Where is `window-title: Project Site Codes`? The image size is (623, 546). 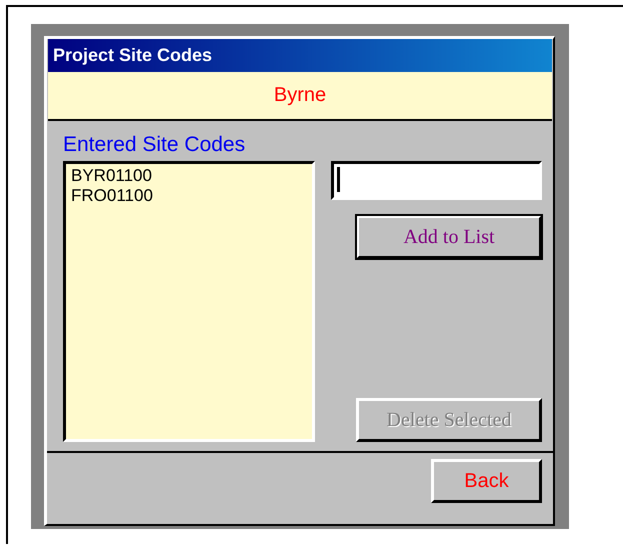 window-title: Project Site Codes is located at coordinates (132, 55).